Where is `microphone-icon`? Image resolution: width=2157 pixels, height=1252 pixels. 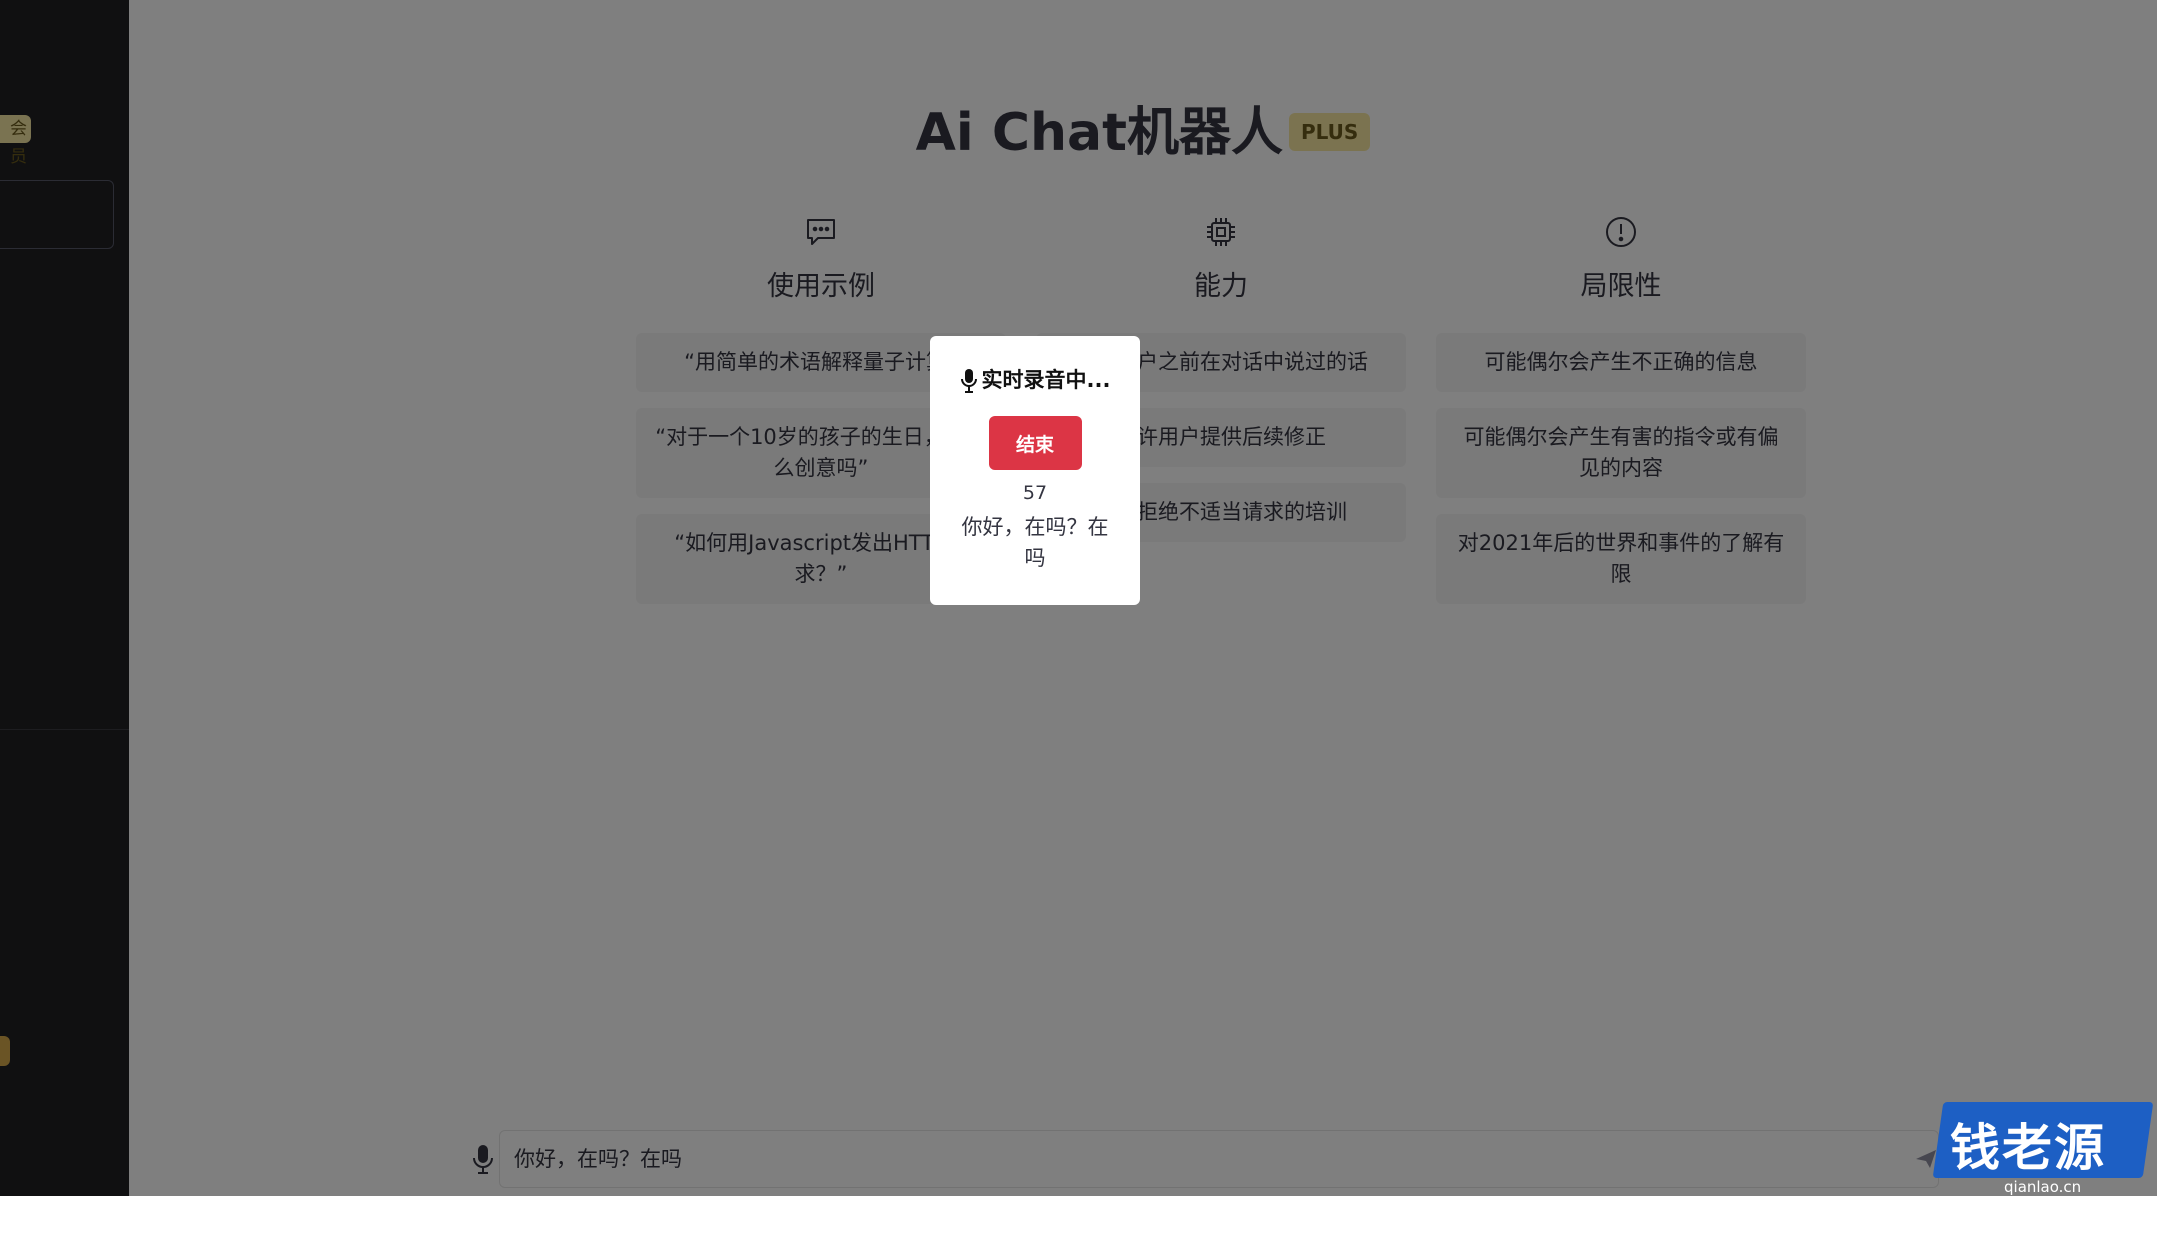
microphone-icon is located at coordinates (968, 381).